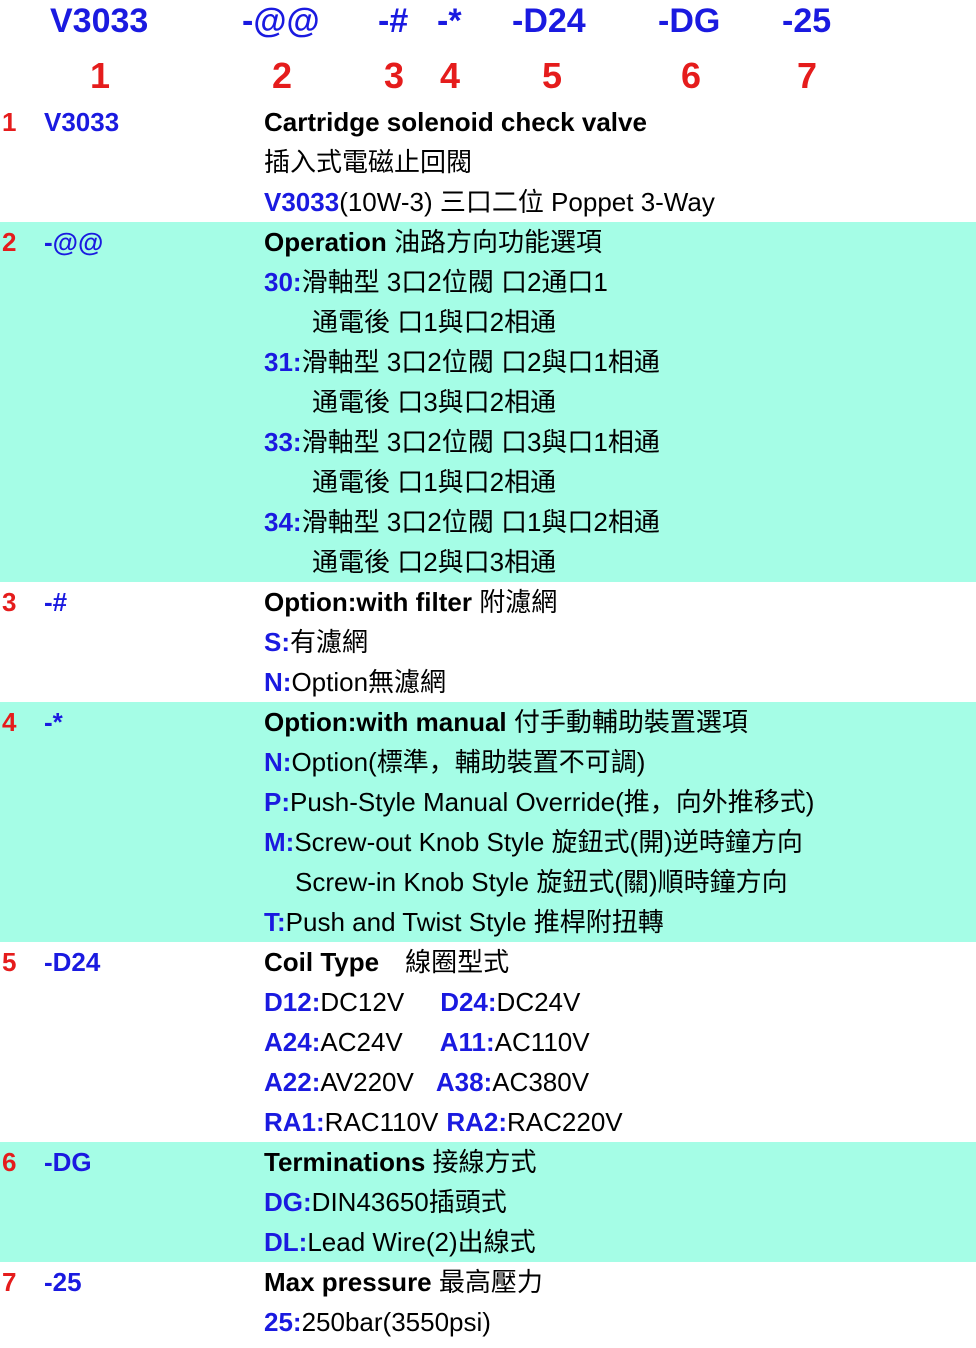  Describe the element at coordinates (294, 1122) in the screenshot. I see `coil-key: RA1:` at that location.